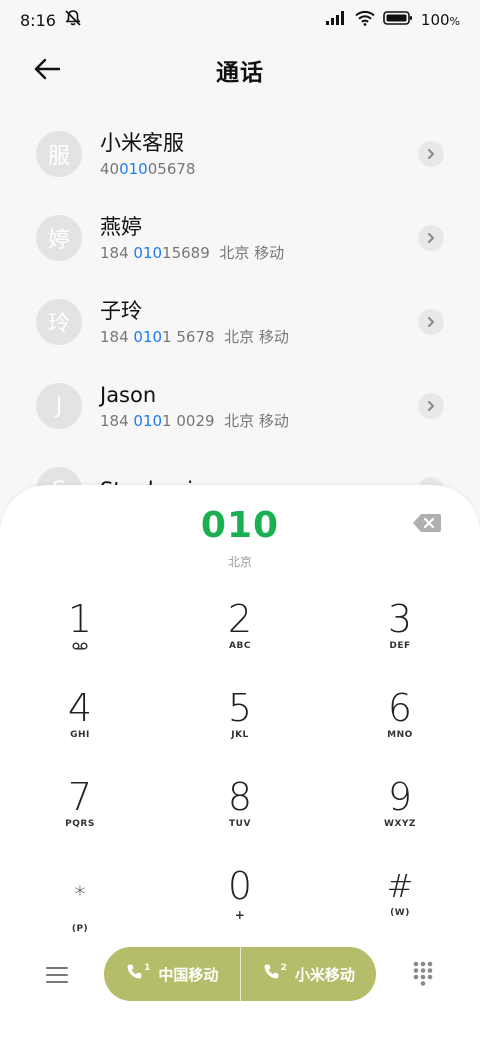  I want to click on arrow-left-icon, so click(47, 71).